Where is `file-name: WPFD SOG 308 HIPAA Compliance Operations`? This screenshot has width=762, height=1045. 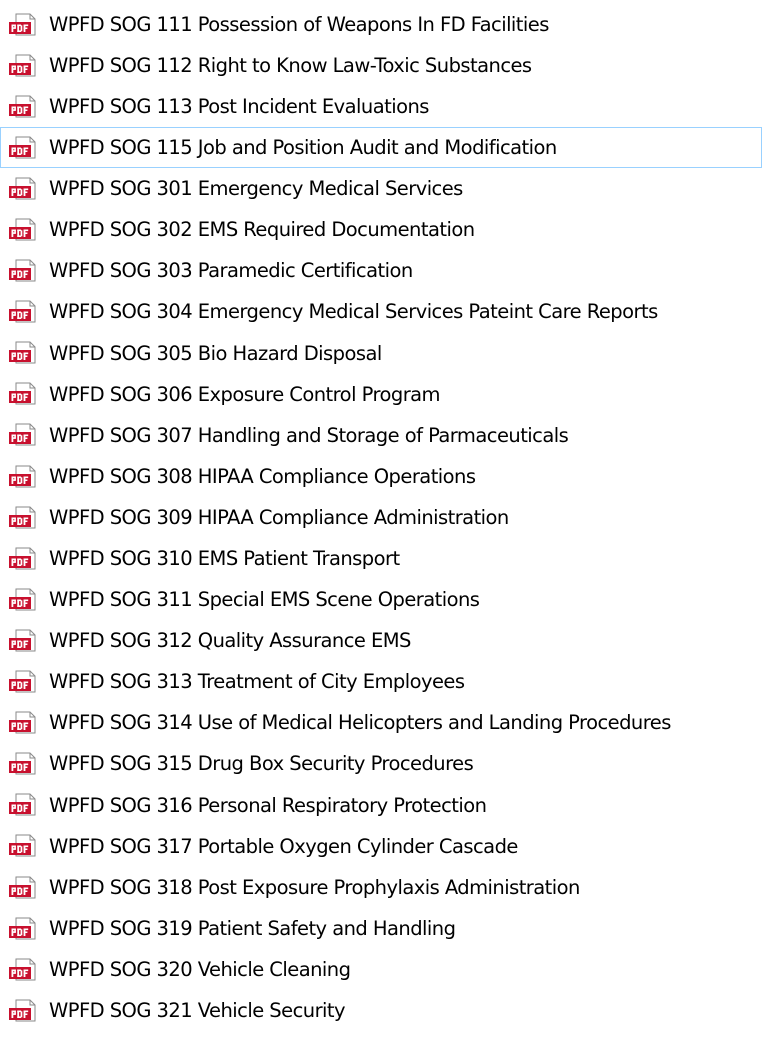
file-name: WPFD SOG 308 HIPAA Compliance Operations is located at coordinates (262, 476).